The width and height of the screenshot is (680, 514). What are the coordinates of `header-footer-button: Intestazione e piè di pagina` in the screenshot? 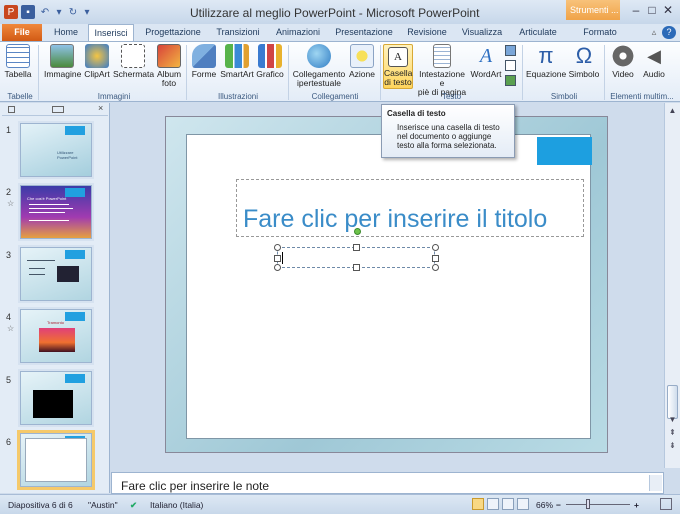 It's located at (442, 70).